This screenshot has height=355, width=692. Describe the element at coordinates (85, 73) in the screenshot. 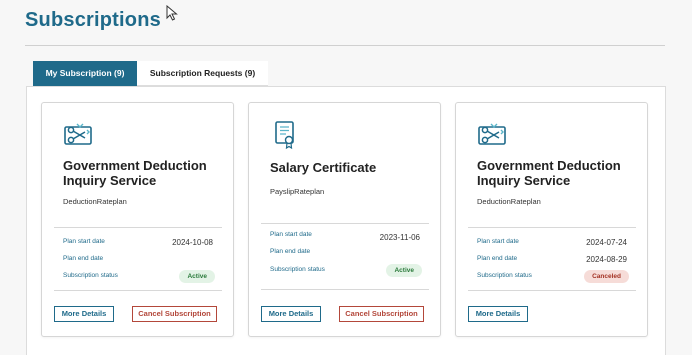

I see `tab-my-subscription: My Subscription (9)` at that location.